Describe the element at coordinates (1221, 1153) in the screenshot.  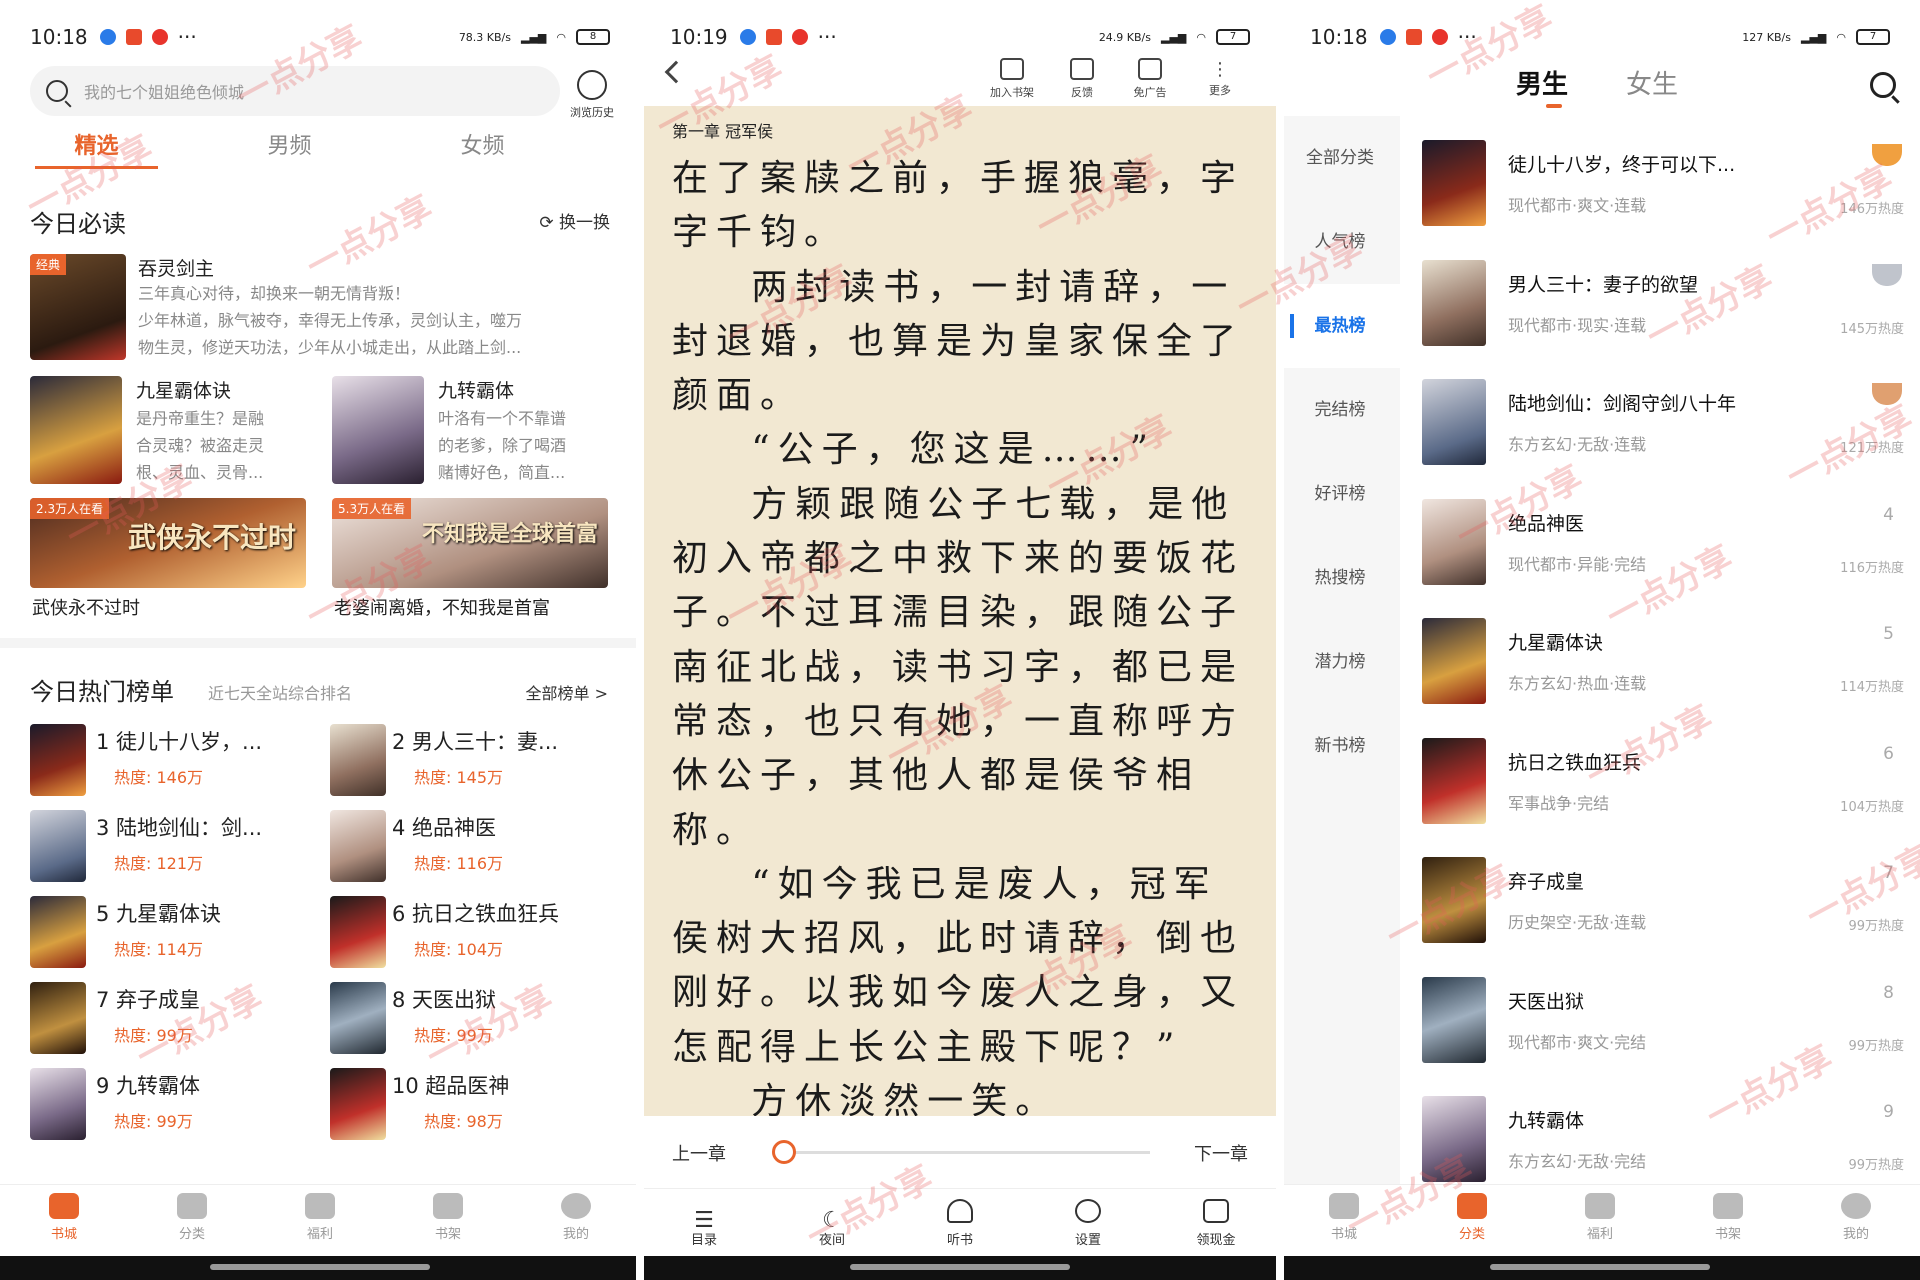
I see `next-chapter-button: 下一章` at that location.